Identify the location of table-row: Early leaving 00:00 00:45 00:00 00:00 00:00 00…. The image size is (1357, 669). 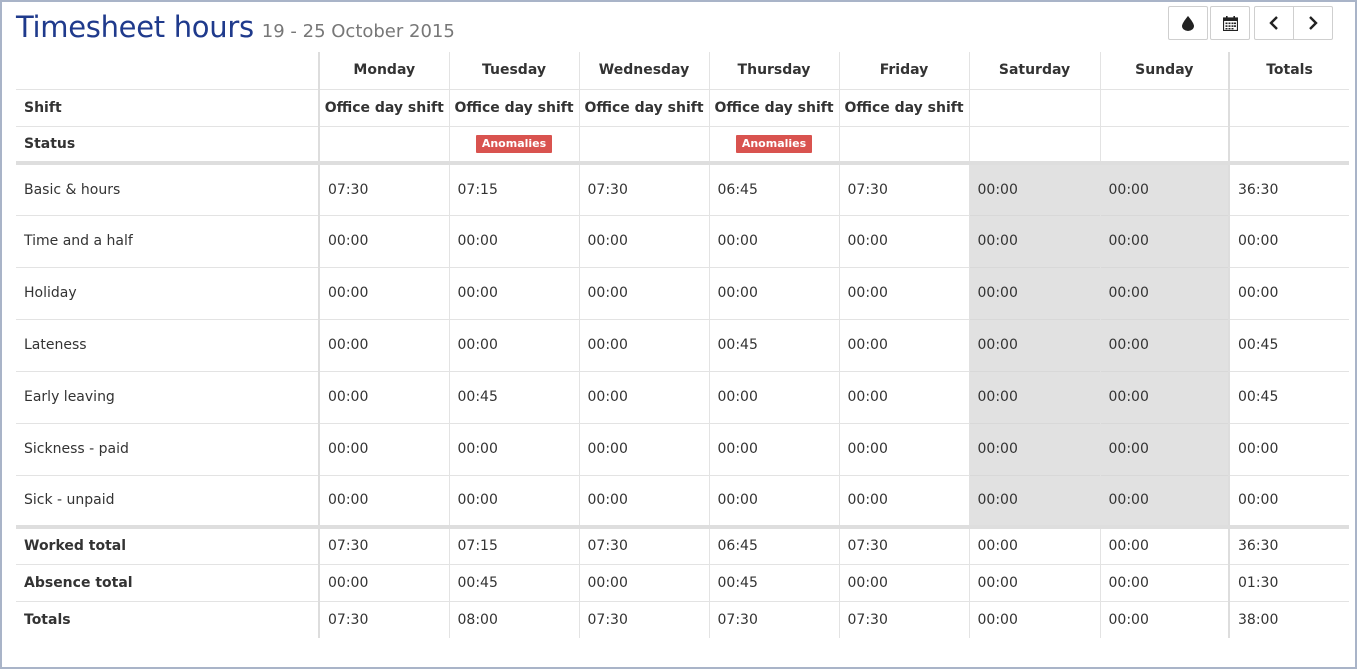
(682, 396).